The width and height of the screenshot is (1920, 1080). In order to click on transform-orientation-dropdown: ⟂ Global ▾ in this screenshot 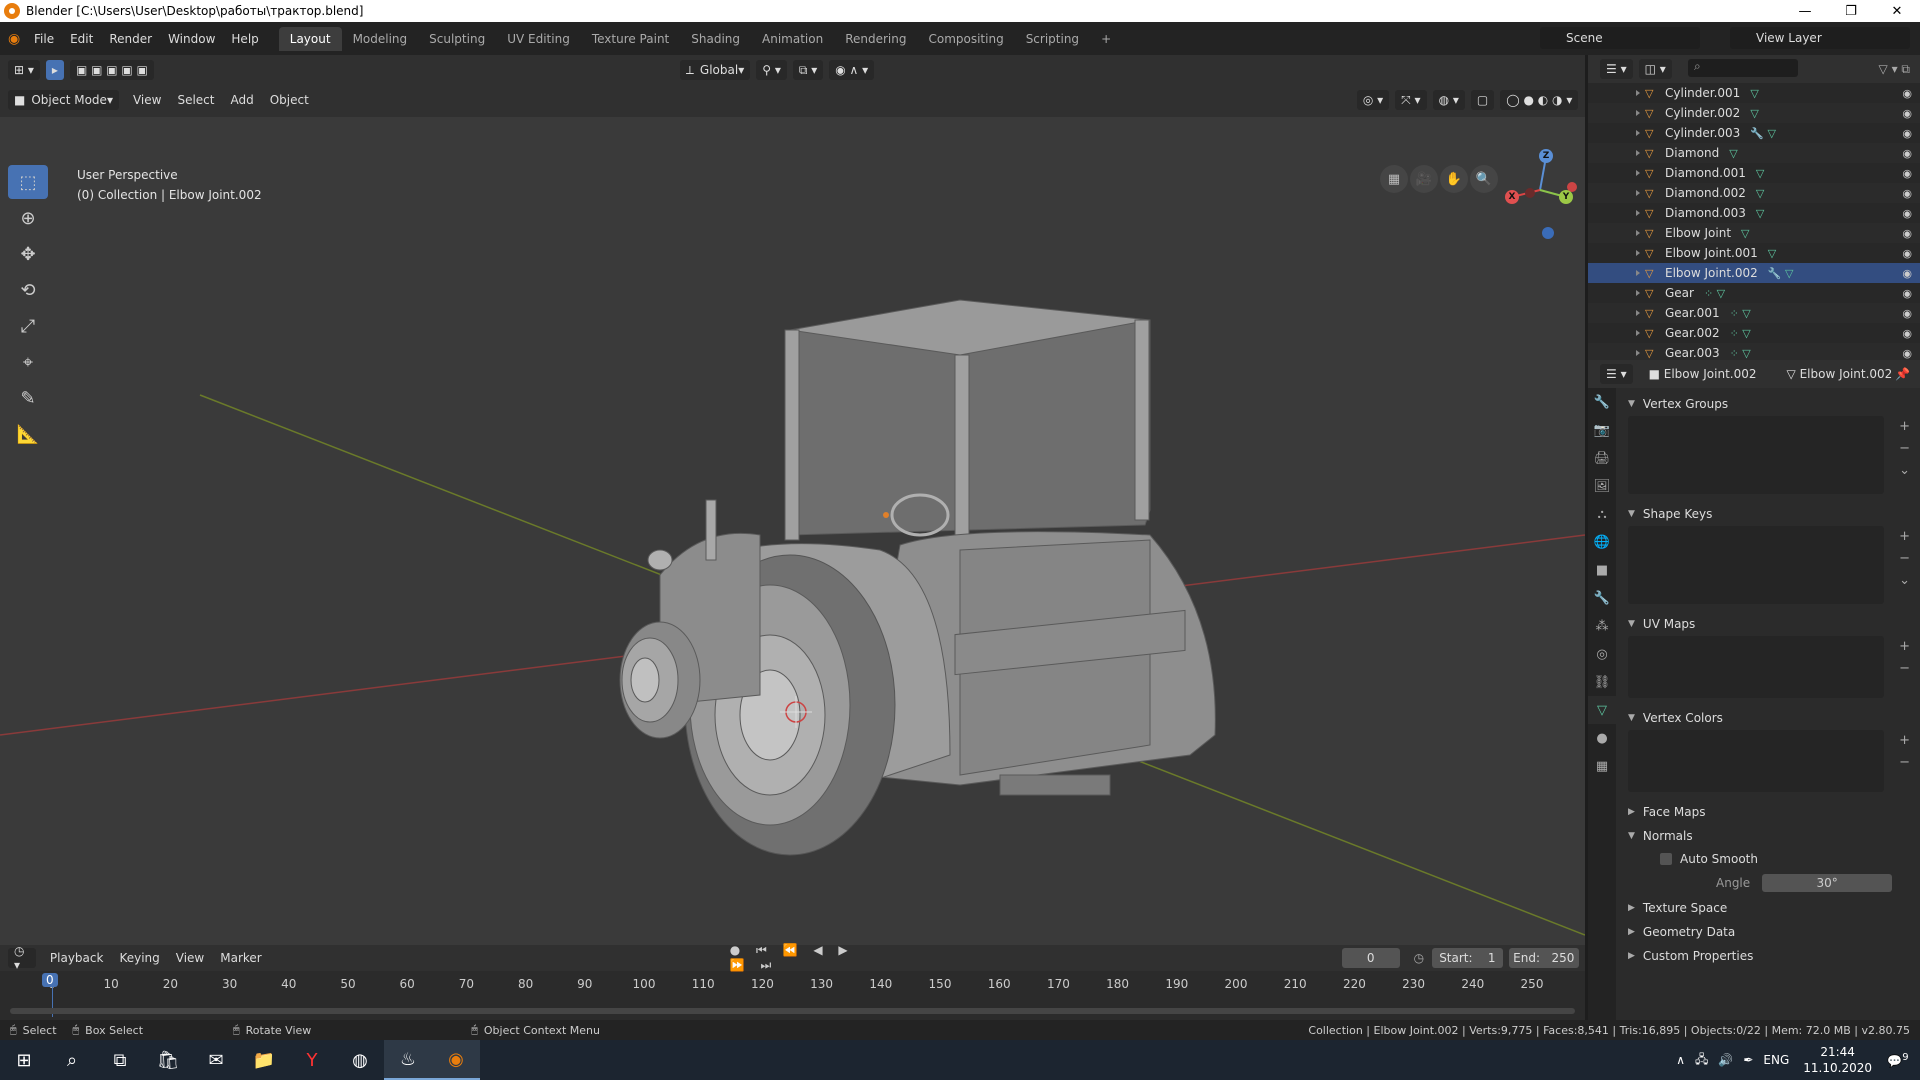, I will do `click(715, 70)`.